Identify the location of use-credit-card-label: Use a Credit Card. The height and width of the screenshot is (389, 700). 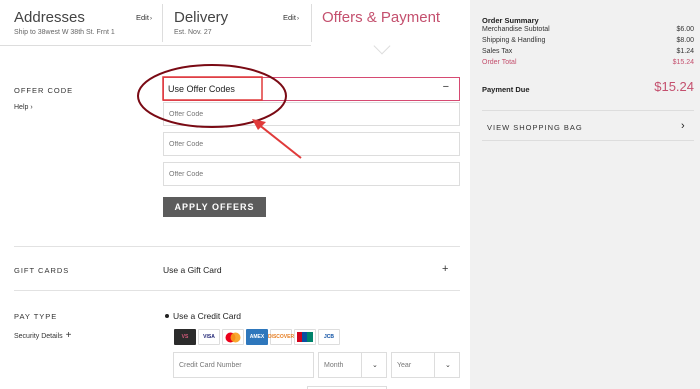
(207, 316).